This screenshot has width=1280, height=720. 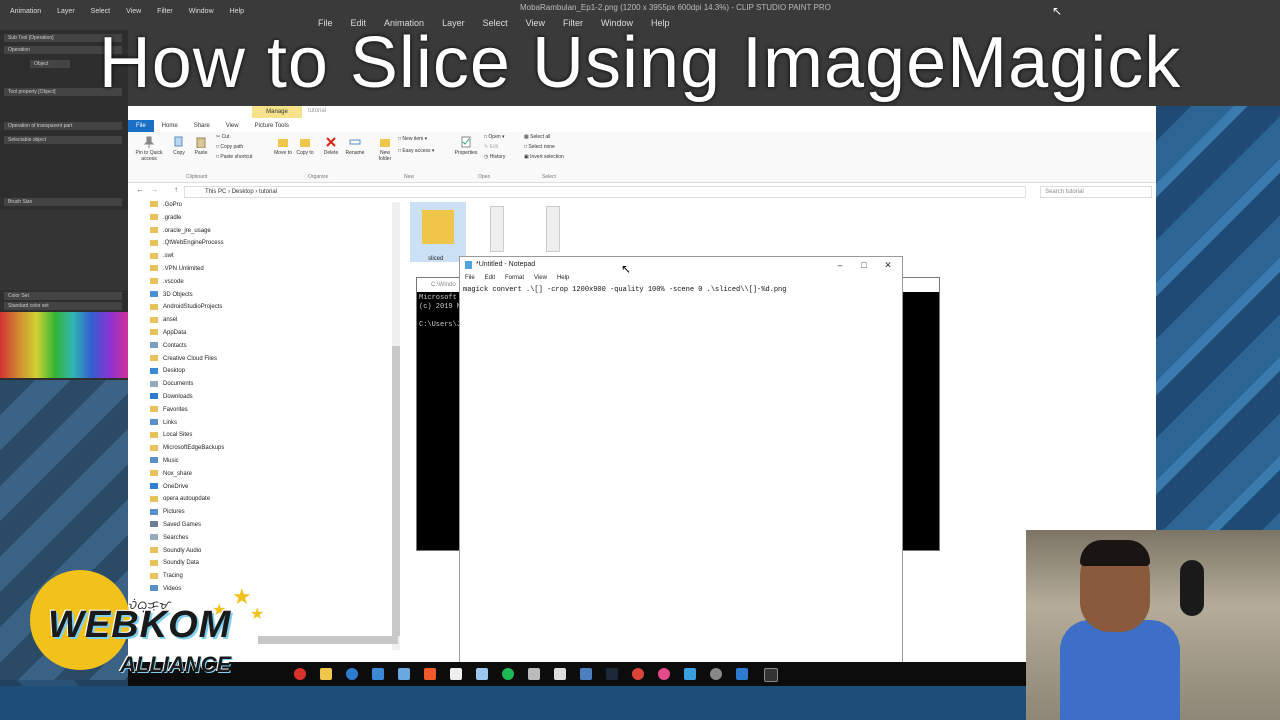 What do you see at coordinates (514, 278) in the screenshot?
I see `menu-format: Format` at bounding box center [514, 278].